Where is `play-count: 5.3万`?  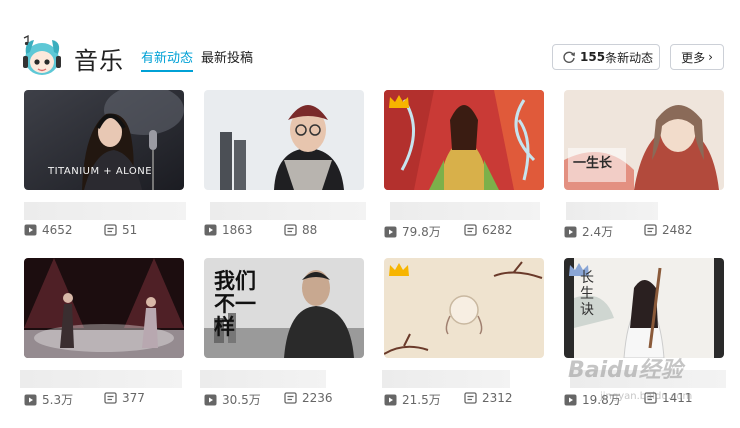 play-count: 5.3万 is located at coordinates (48, 399).